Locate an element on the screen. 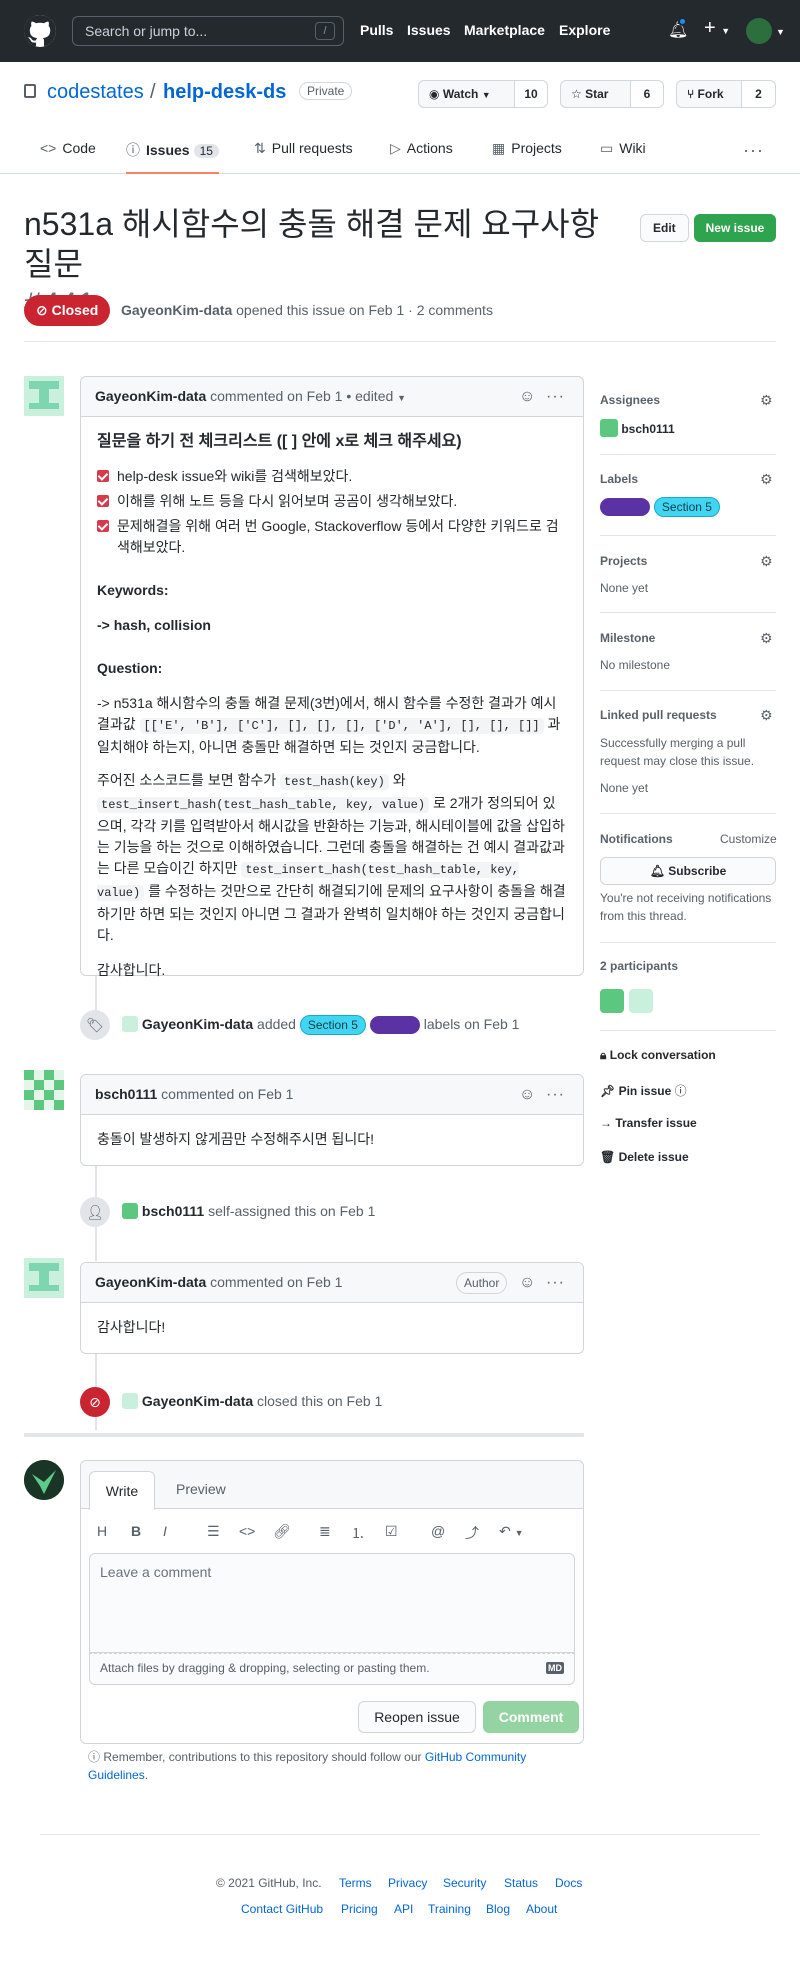 The height and width of the screenshot is (1976, 800). footer-link-api: API is located at coordinates (403, 1909).